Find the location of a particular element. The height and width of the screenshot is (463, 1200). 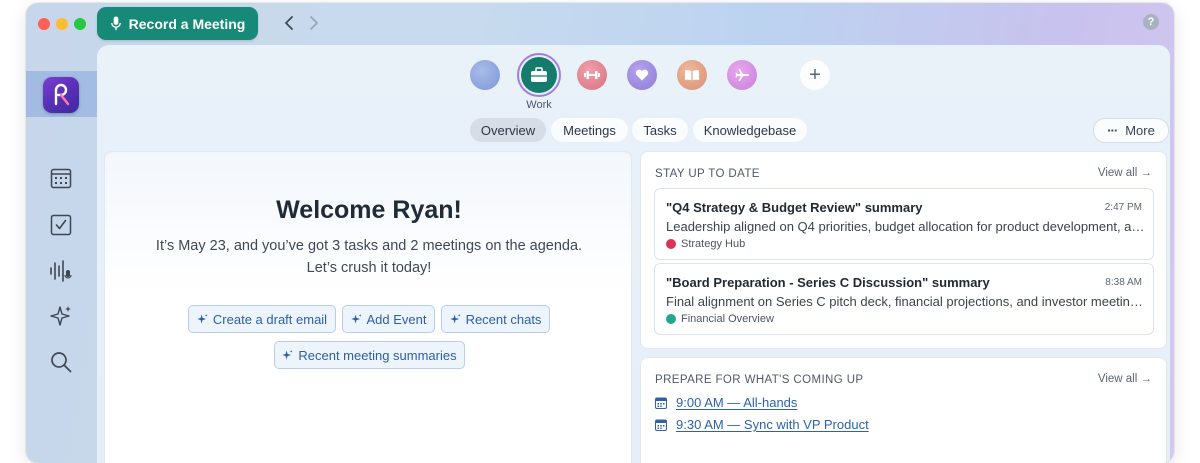

stay-up-to-date-view-all-link: View all → is located at coordinates (1125, 173).